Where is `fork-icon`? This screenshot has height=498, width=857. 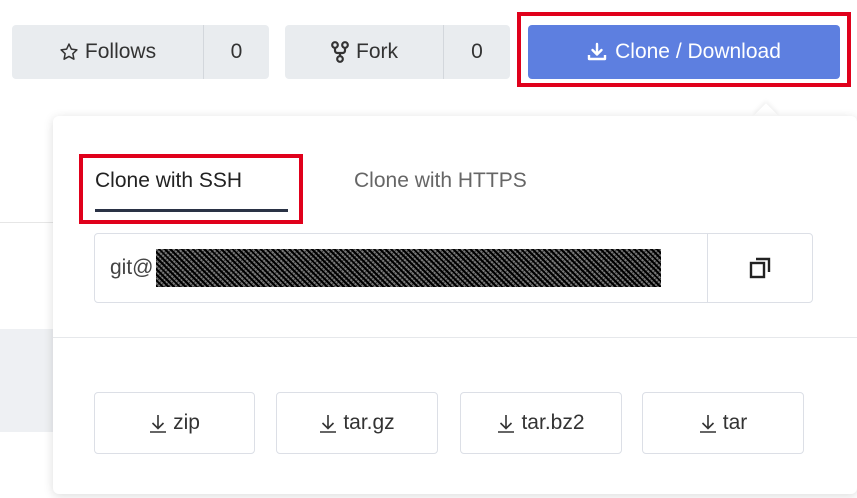
fork-icon is located at coordinates (340, 52).